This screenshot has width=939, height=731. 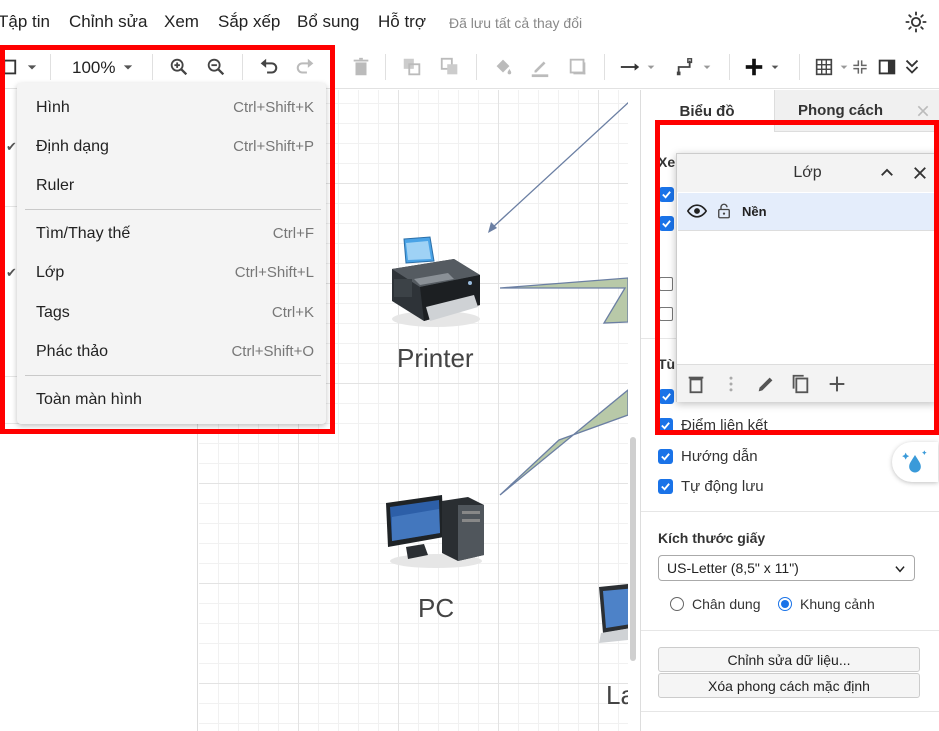 What do you see at coordinates (789, 685) in the screenshot?
I see `clear-default-style-button: Xóa phong cách mặc định` at bounding box center [789, 685].